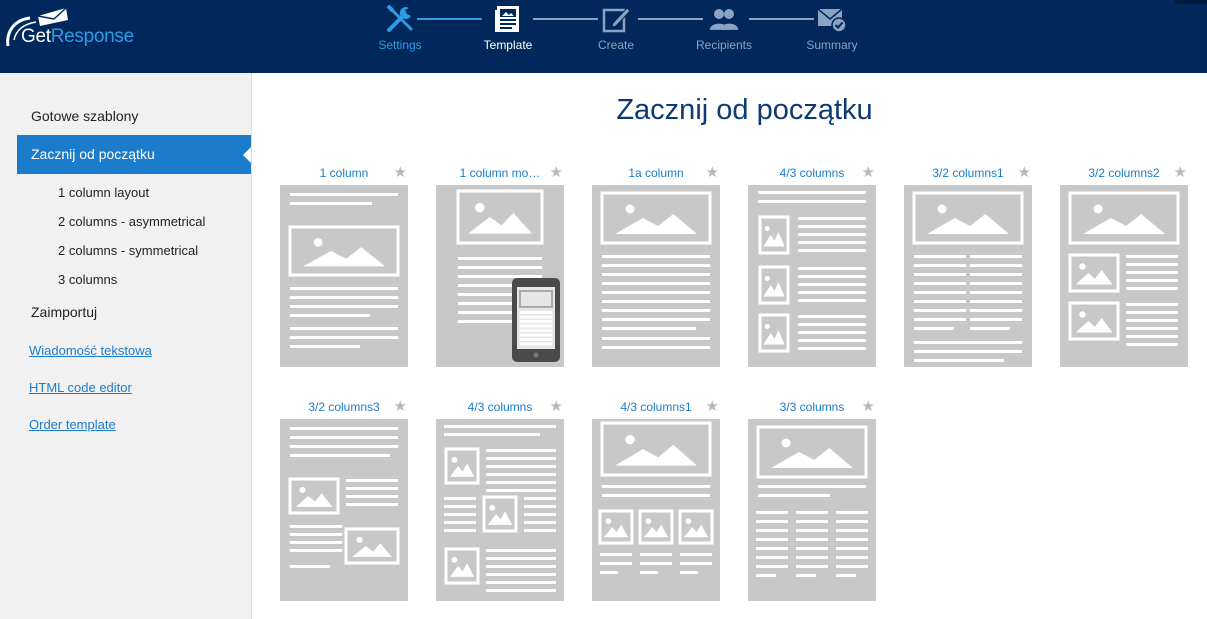 The image size is (1207, 619). What do you see at coordinates (84, 116) in the screenshot?
I see `sidebar-item-ready-templates: Gotowe szablony` at bounding box center [84, 116].